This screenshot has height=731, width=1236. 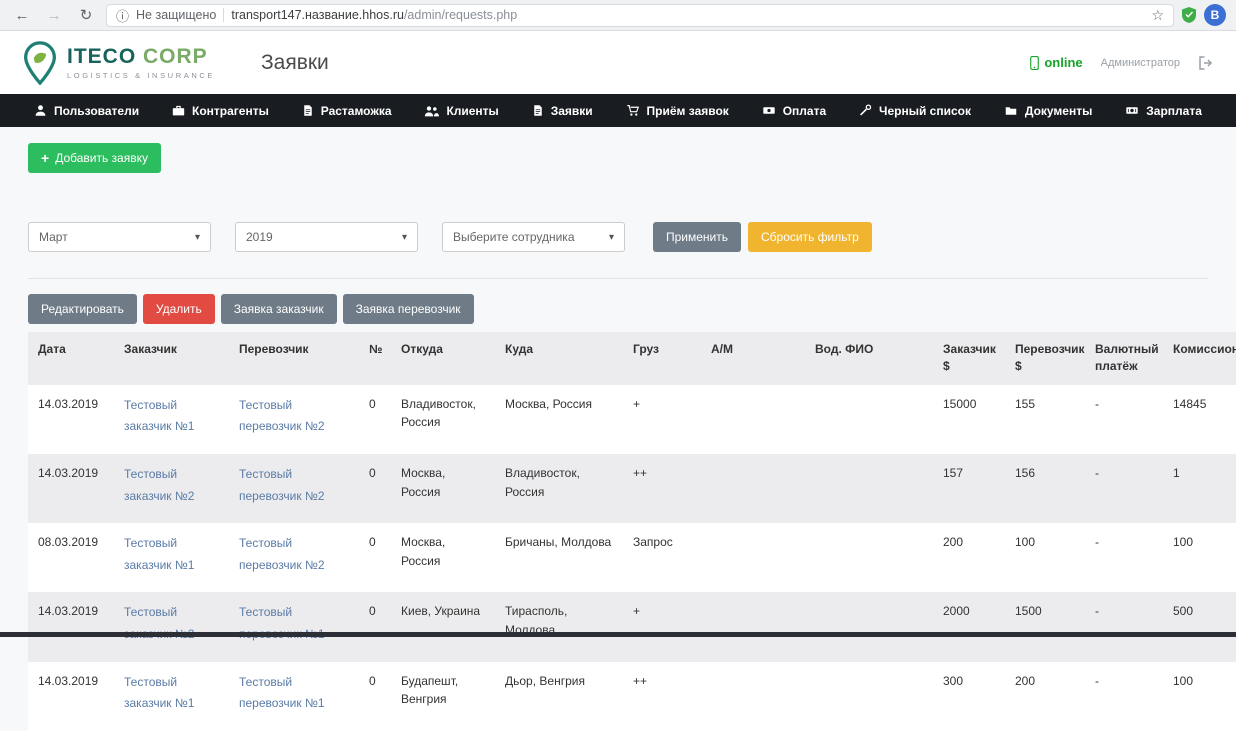 What do you see at coordinates (423, 551) in the screenshot?
I see `cell-from: Москва, Россия` at bounding box center [423, 551].